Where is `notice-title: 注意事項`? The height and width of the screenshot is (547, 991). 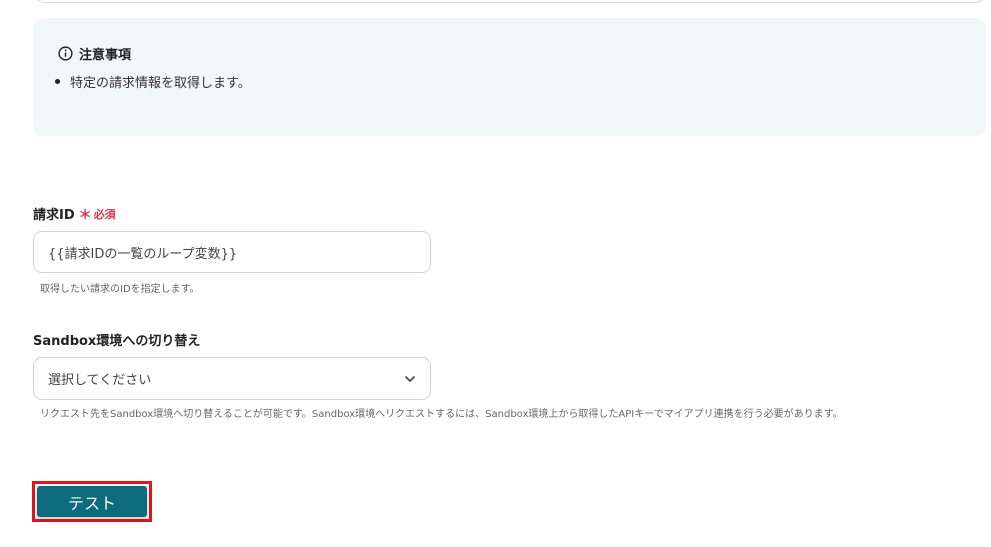 notice-title: 注意事項 is located at coordinates (105, 55).